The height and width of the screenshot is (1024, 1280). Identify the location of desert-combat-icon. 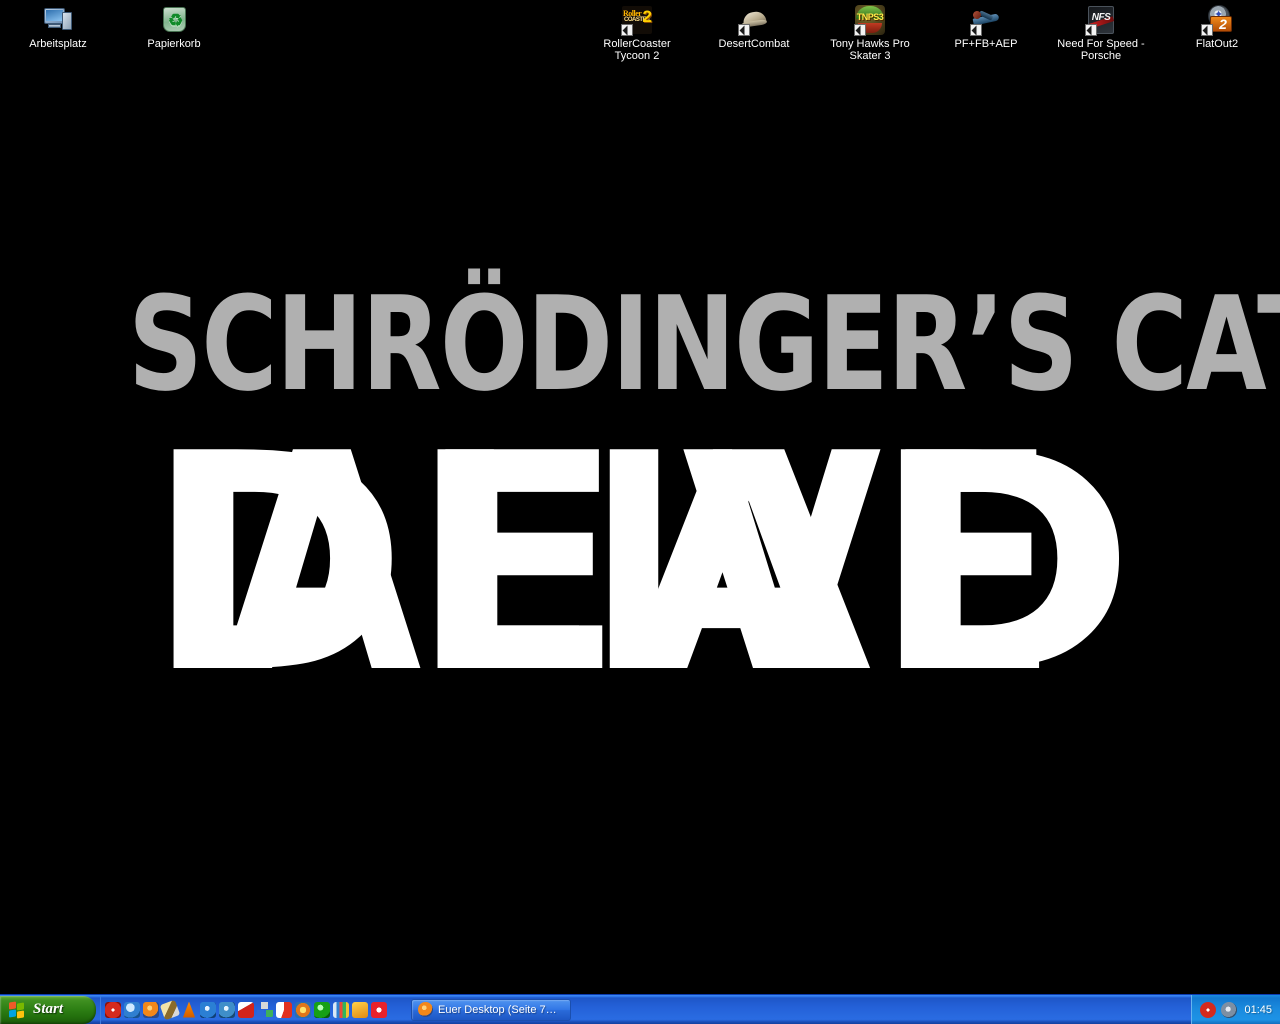
(754, 20).